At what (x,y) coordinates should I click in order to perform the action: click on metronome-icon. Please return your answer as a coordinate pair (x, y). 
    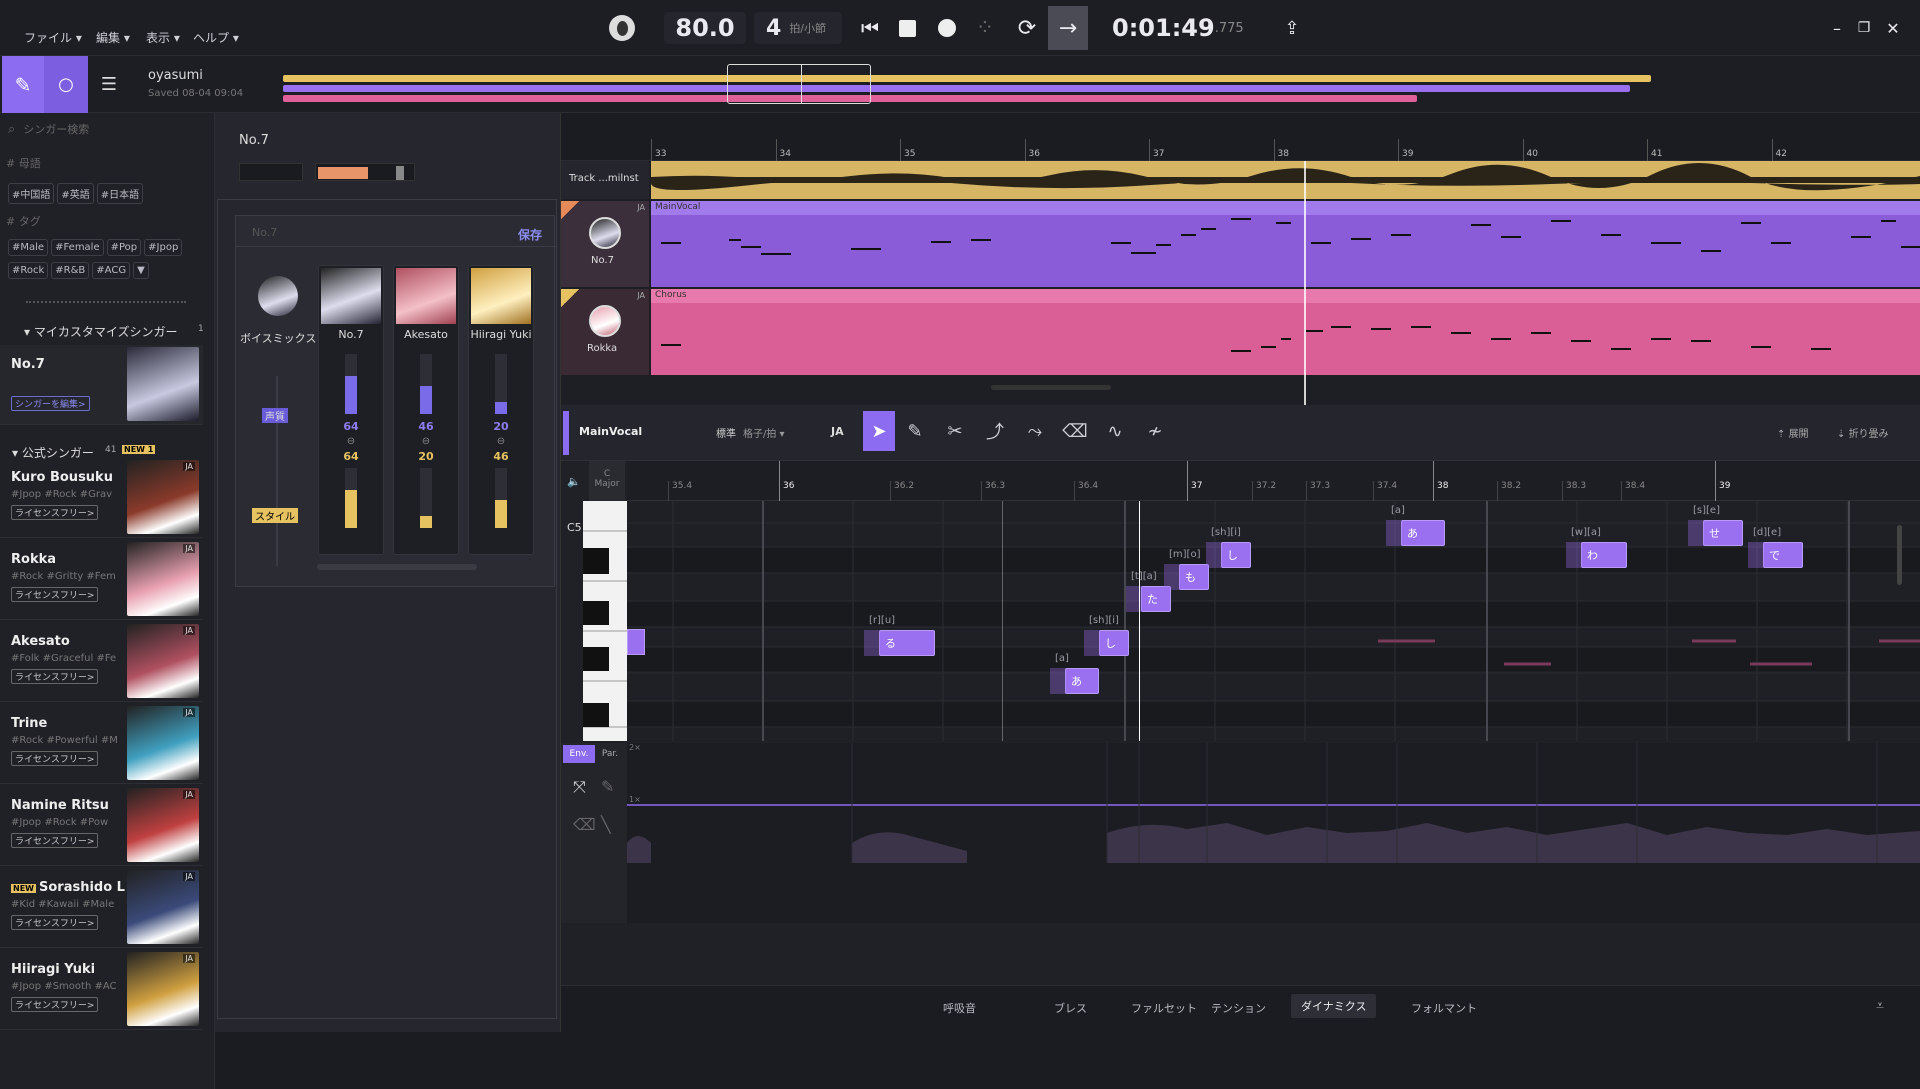
    Looking at the image, I should click on (622, 28).